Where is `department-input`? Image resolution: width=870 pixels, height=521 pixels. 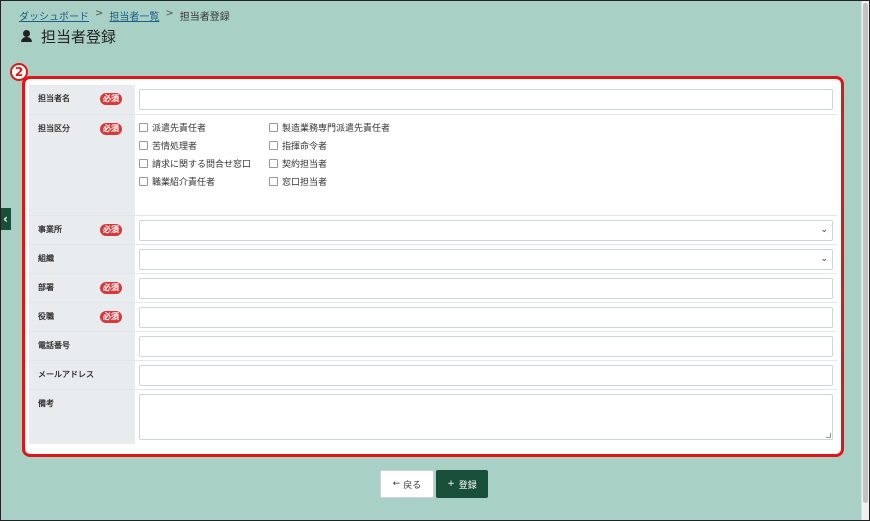
department-input is located at coordinates (486, 288).